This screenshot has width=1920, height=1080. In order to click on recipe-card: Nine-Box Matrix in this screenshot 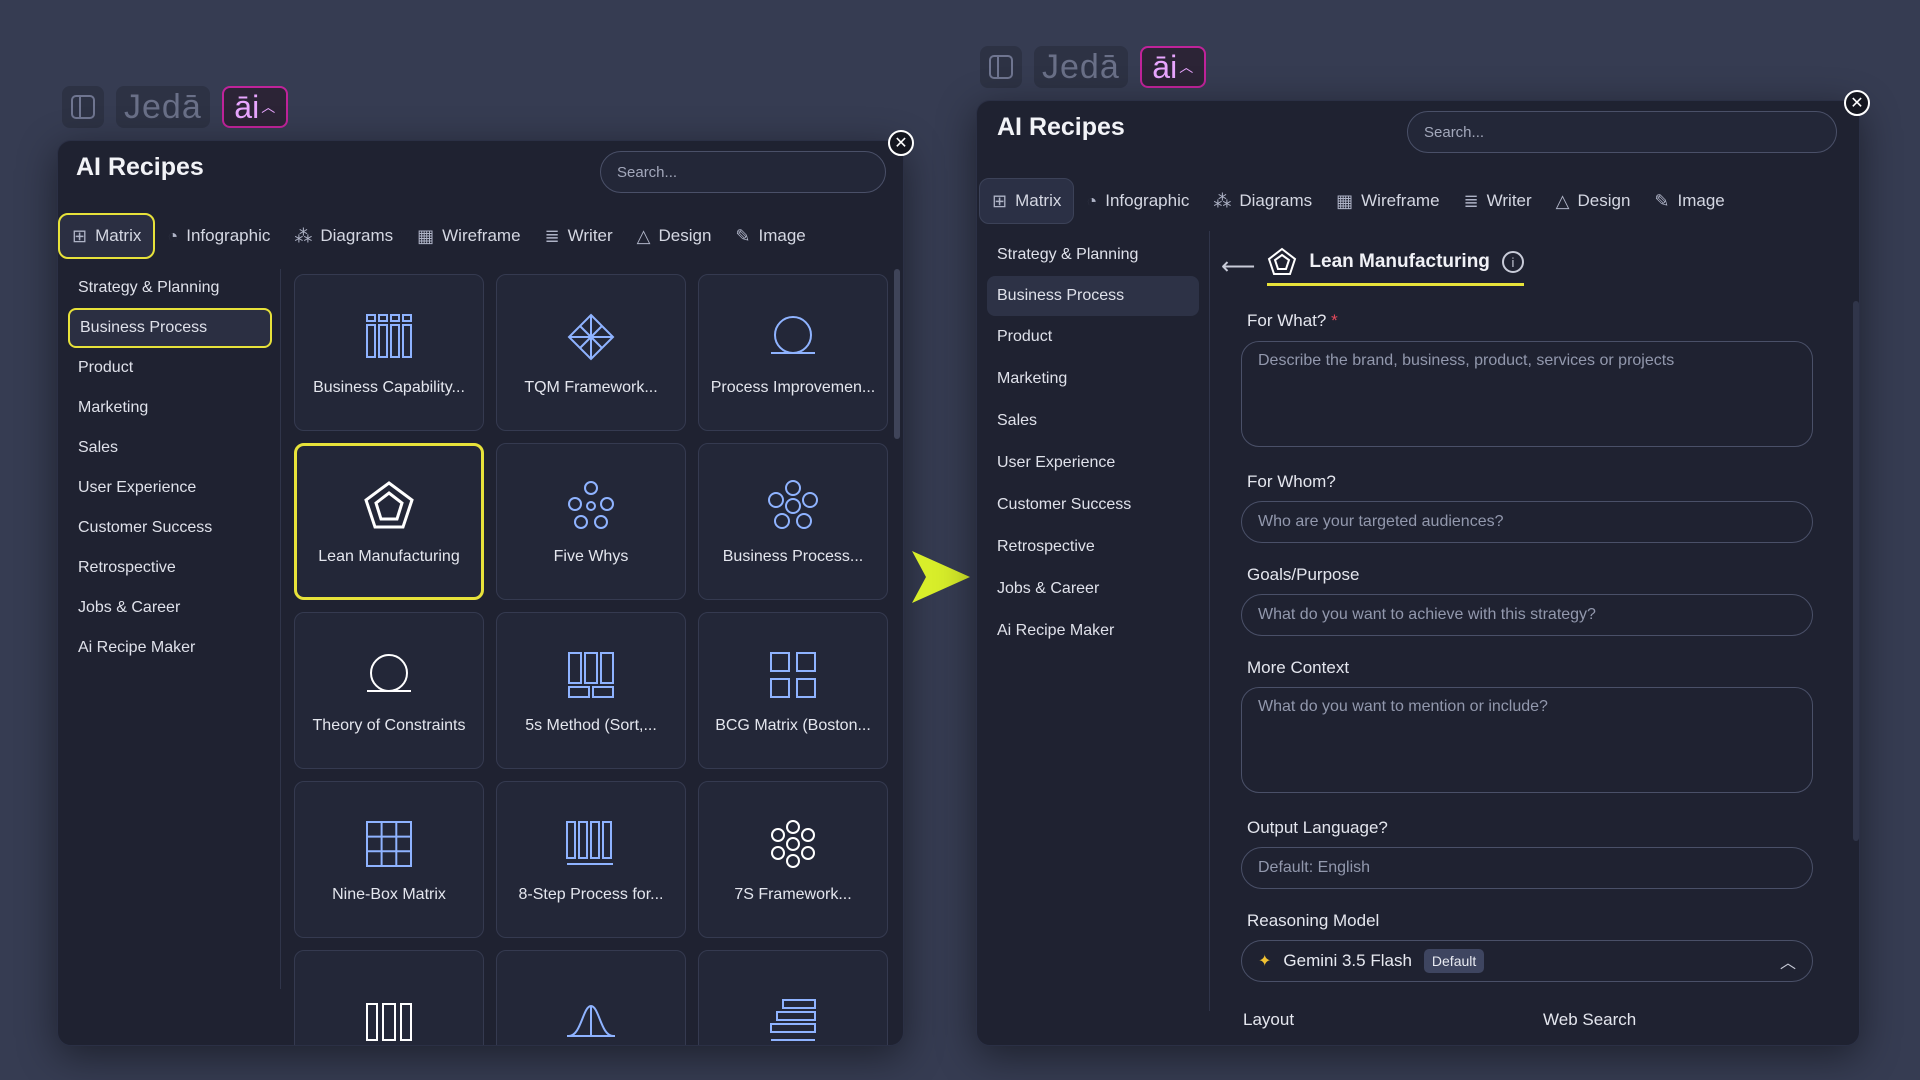, I will do `click(389, 859)`.